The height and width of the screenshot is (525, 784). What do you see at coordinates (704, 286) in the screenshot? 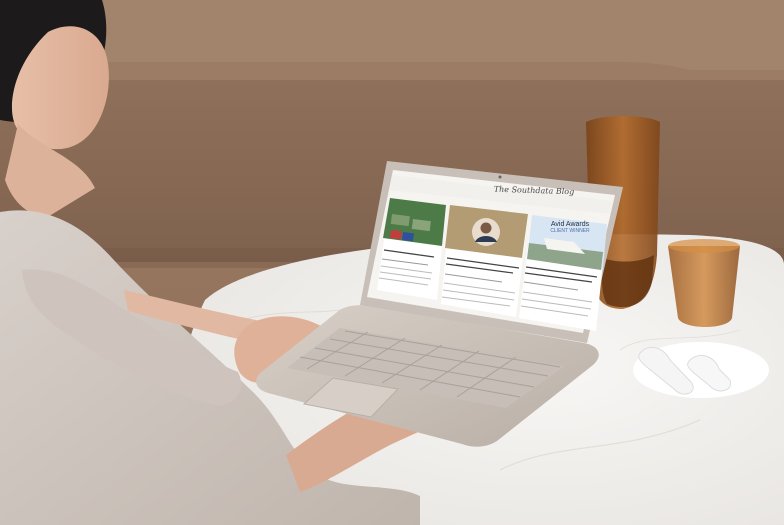
I see `amber-glass` at bounding box center [704, 286].